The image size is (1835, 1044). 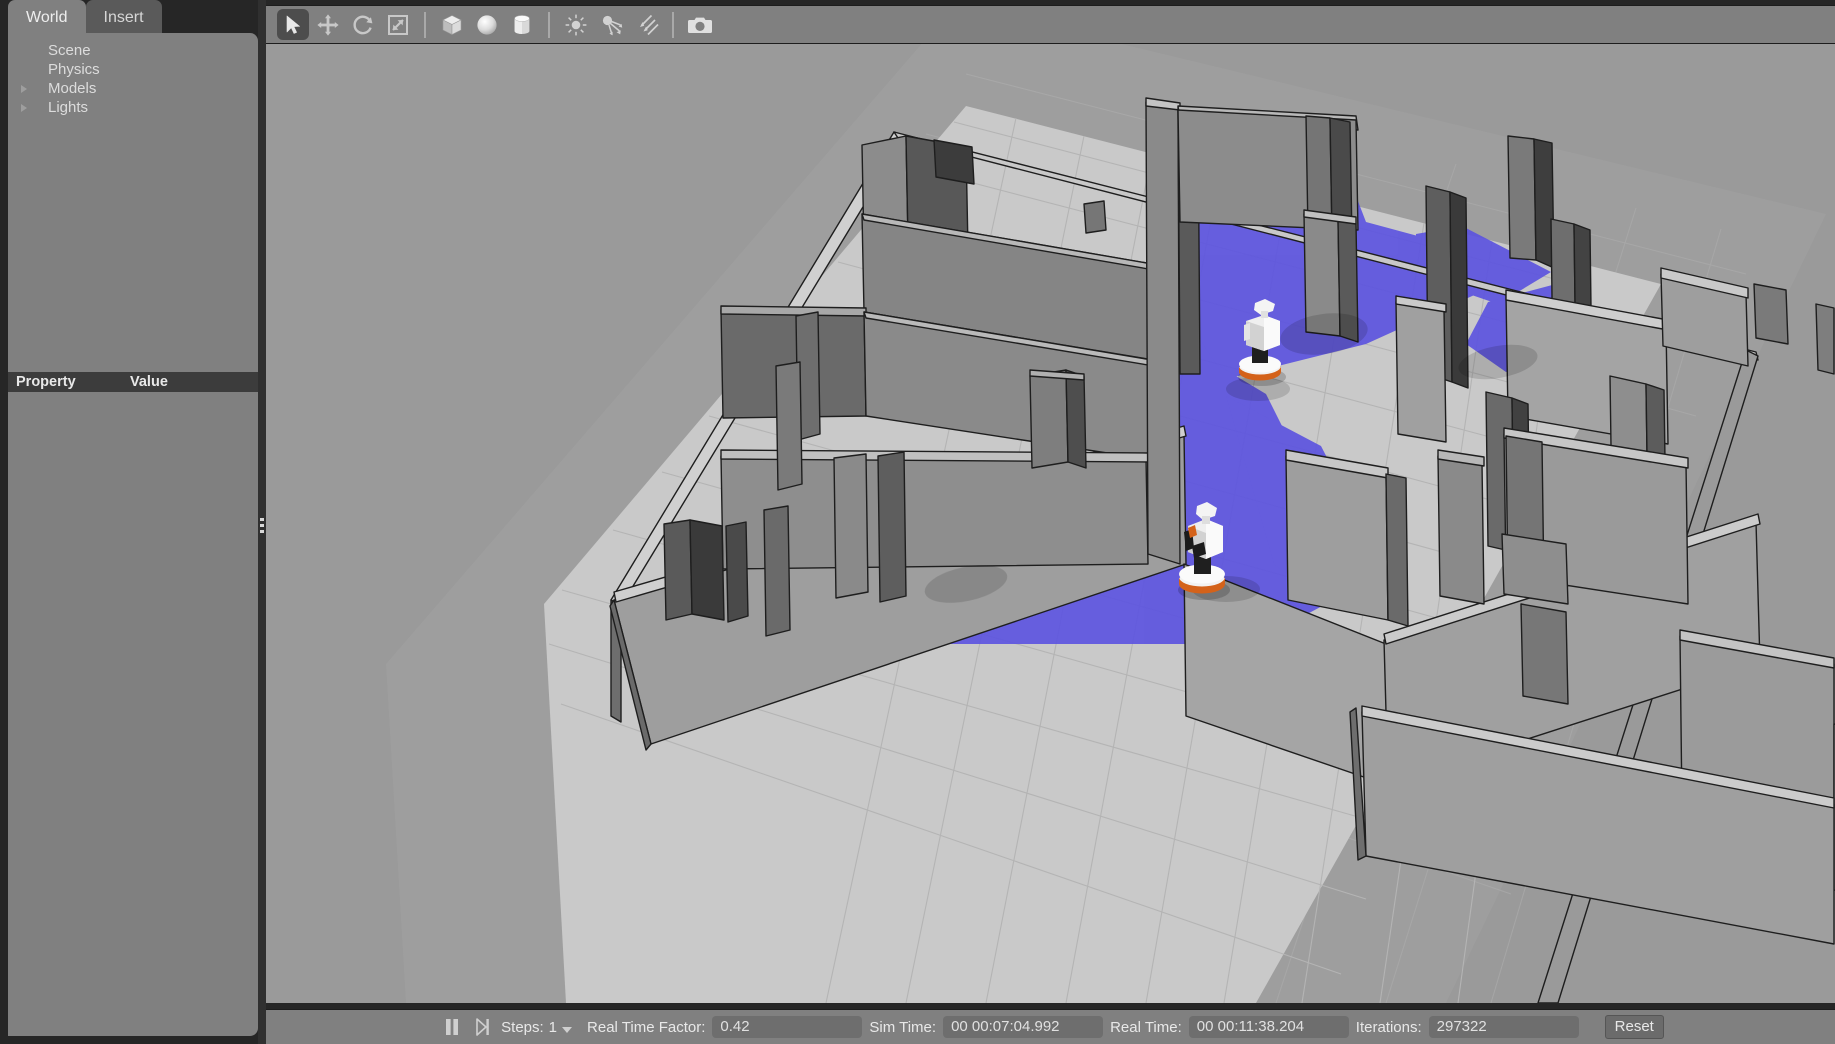 I want to click on insert-cylinder-button, so click(x=522, y=24).